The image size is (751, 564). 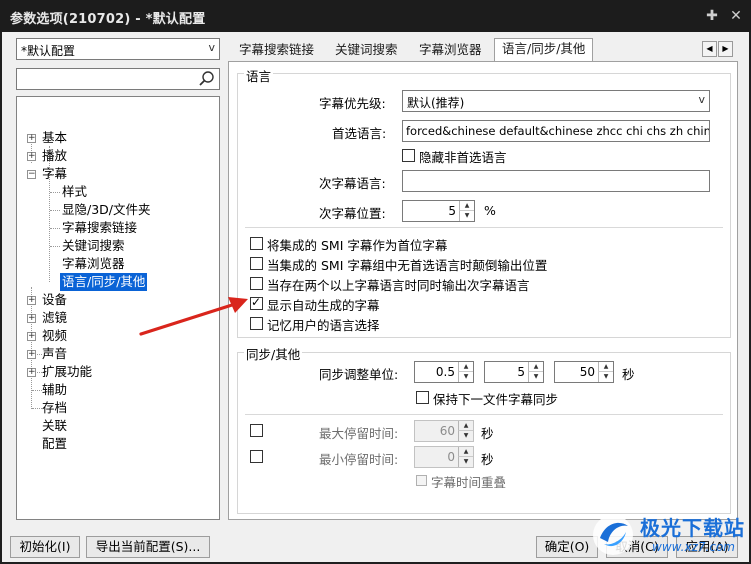 I want to click on sync-step-spinner-3: 50 ▲ ▼, so click(x=584, y=372).